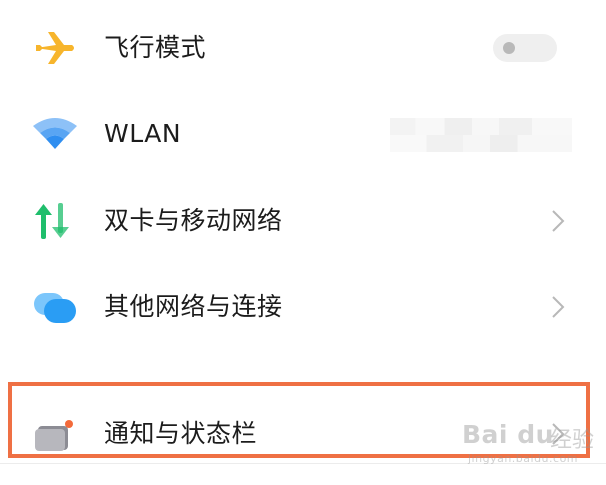  I want to click on baidu-watermark: Bai du 经验 jingyan.baidu.com, so click(532, 442).